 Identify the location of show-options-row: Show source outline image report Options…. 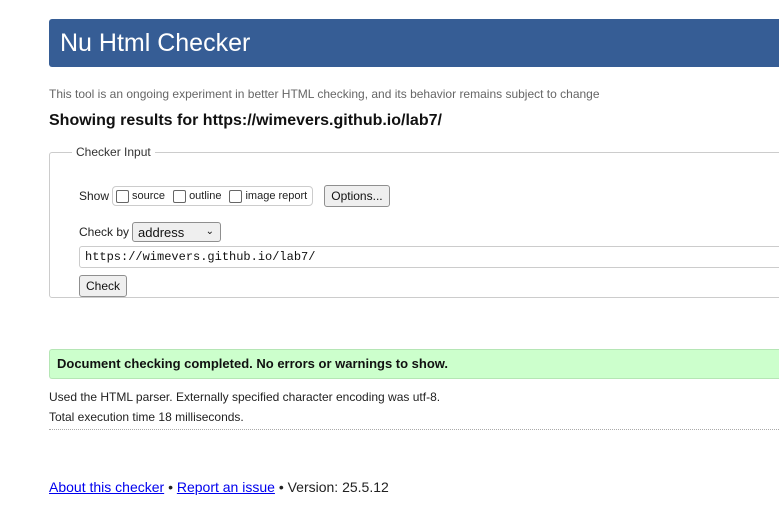
(234, 196).